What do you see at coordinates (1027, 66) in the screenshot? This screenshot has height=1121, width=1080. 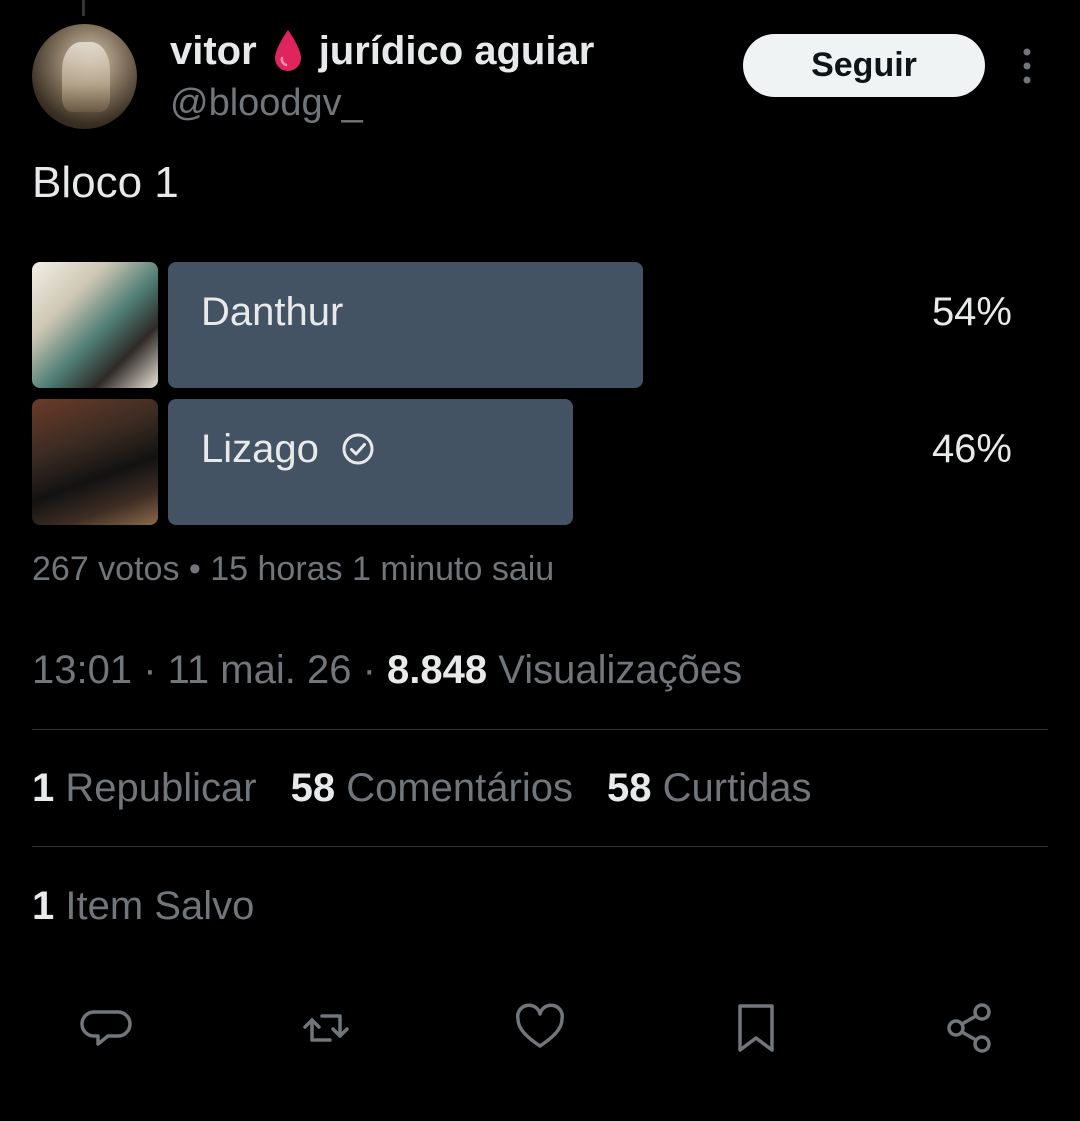 I see `more-options-icon` at bounding box center [1027, 66].